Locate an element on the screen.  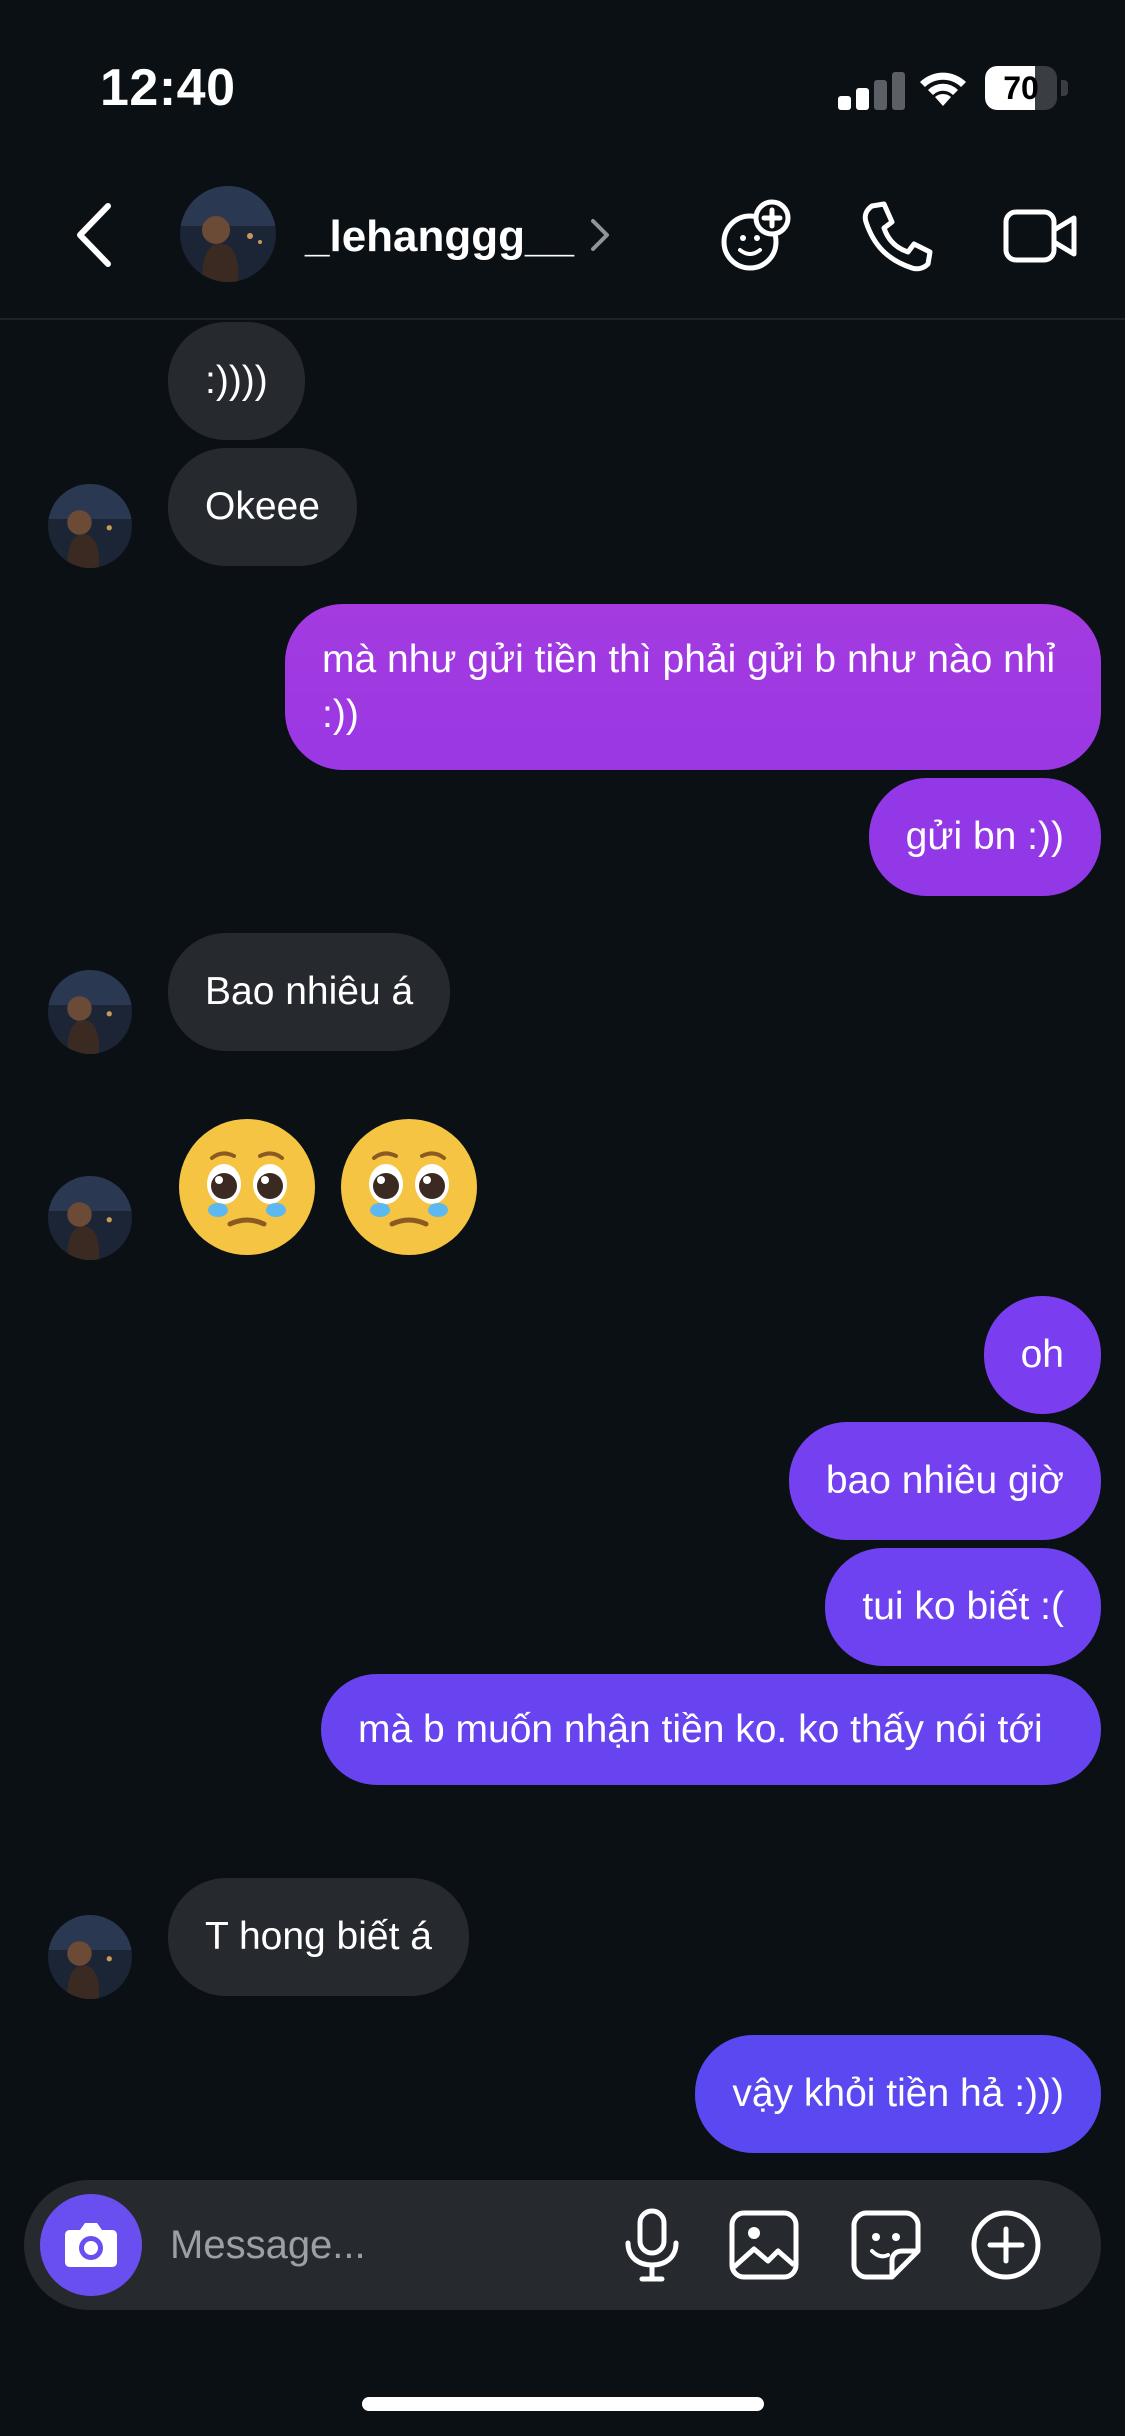
message-bubble-sent: bao nhiêu giờ is located at coordinates (944, 1481).